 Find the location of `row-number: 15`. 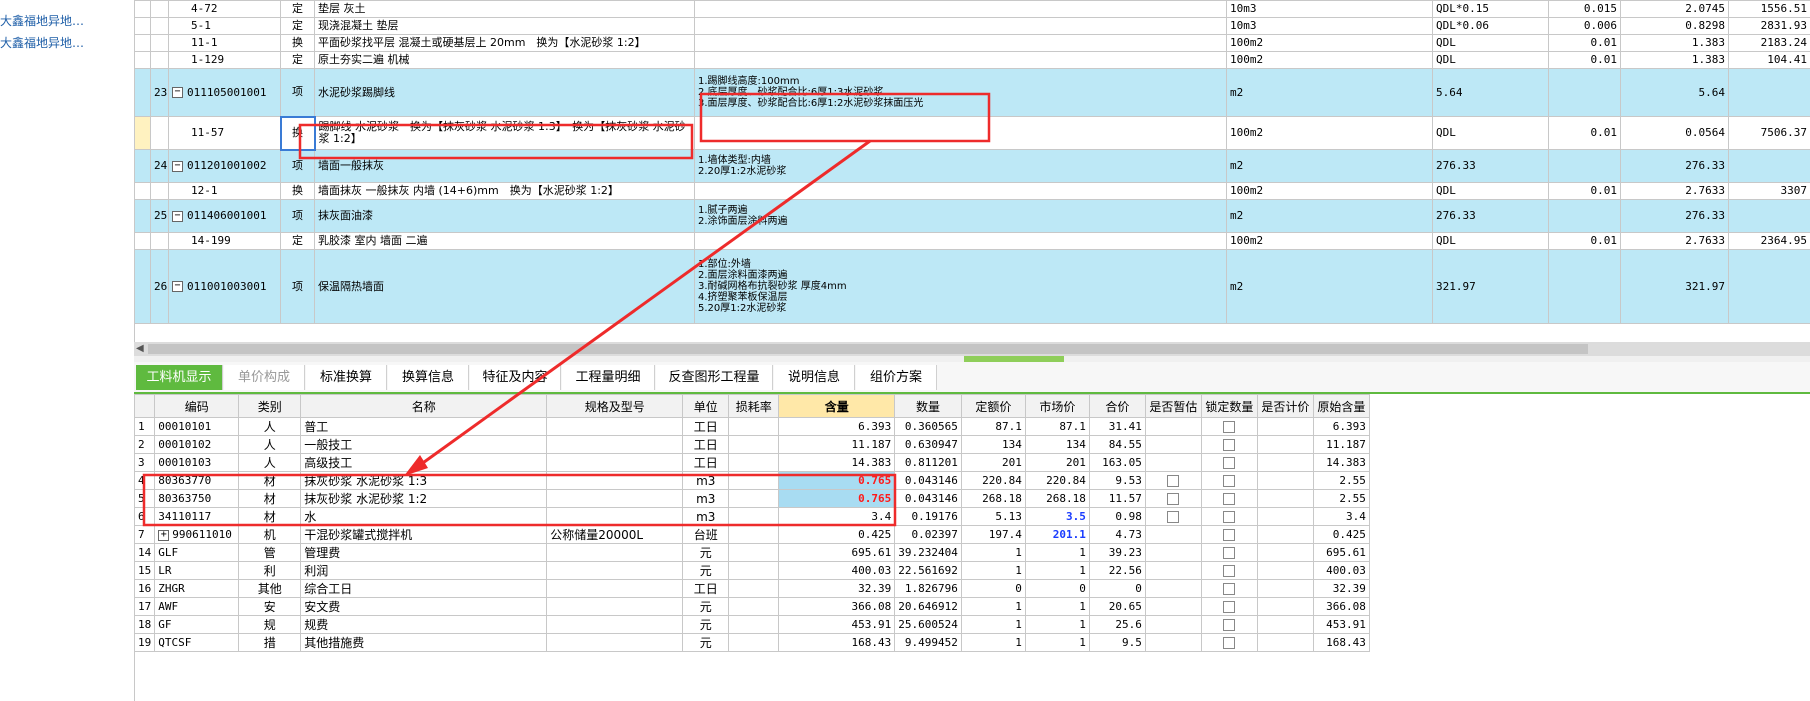

row-number: 15 is located at coordinates (144, 570).